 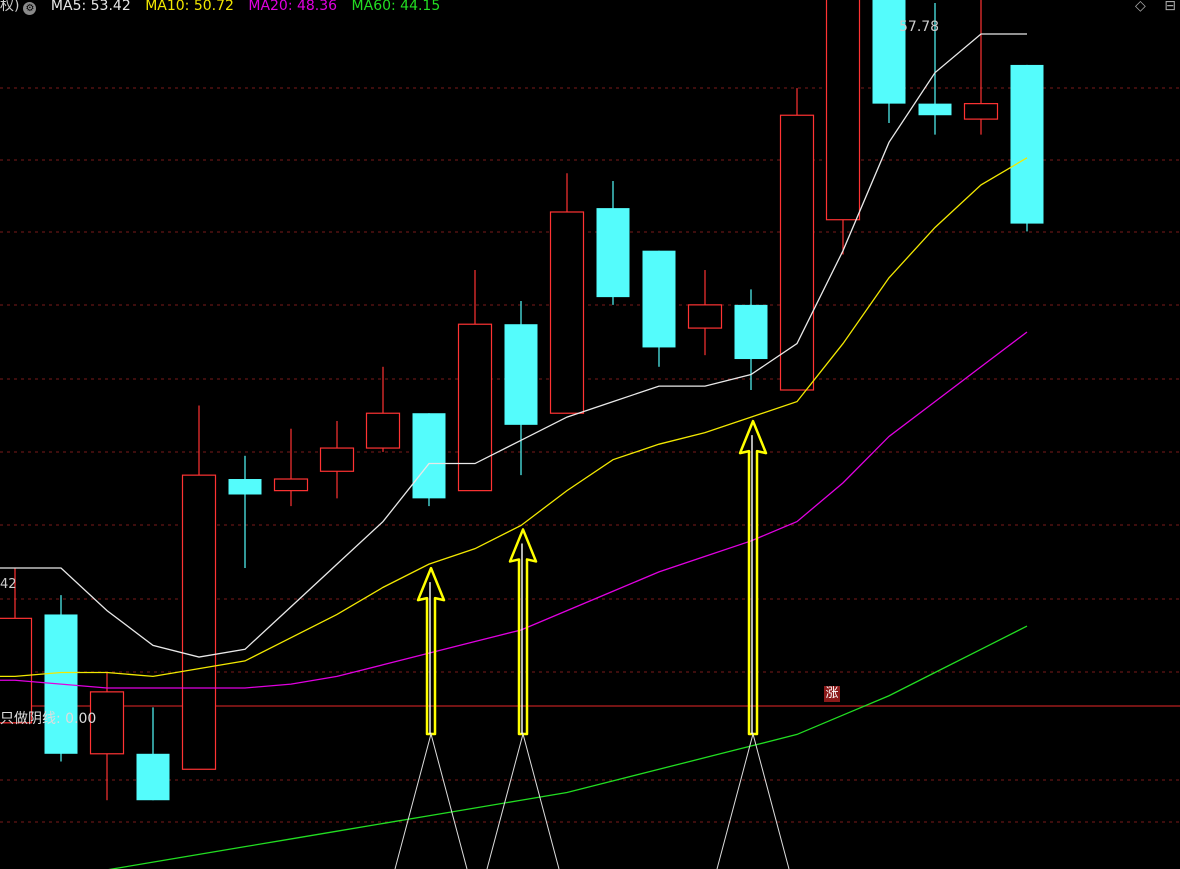 I want to click on left-price-label: 42, so click(x=8, y=584).